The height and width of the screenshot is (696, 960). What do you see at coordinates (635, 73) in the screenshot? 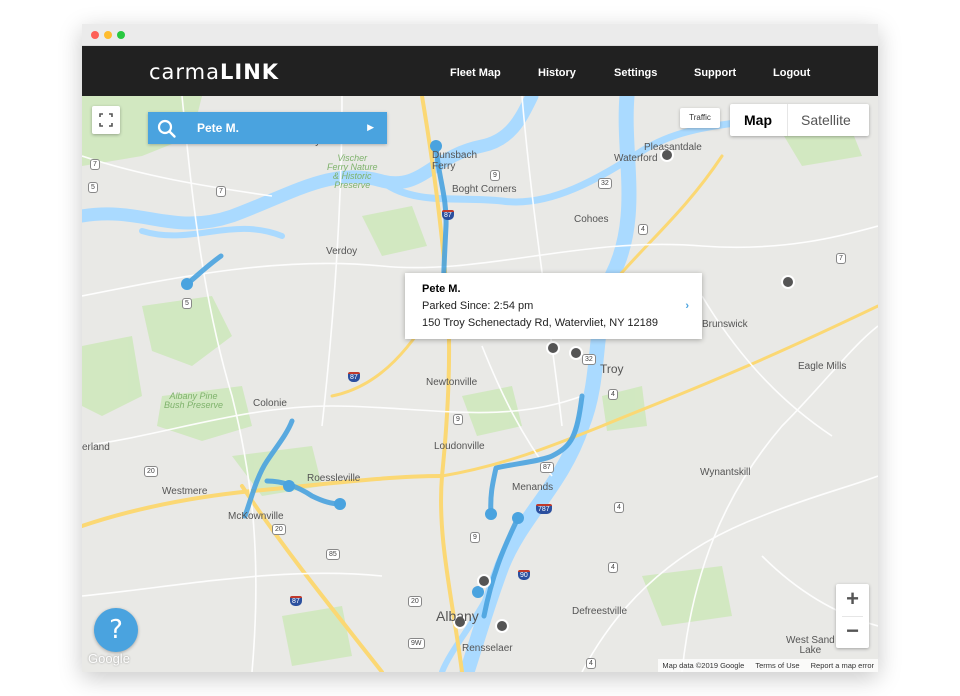
I see `nav-settings: Settings` at bounding box center [635, 73].